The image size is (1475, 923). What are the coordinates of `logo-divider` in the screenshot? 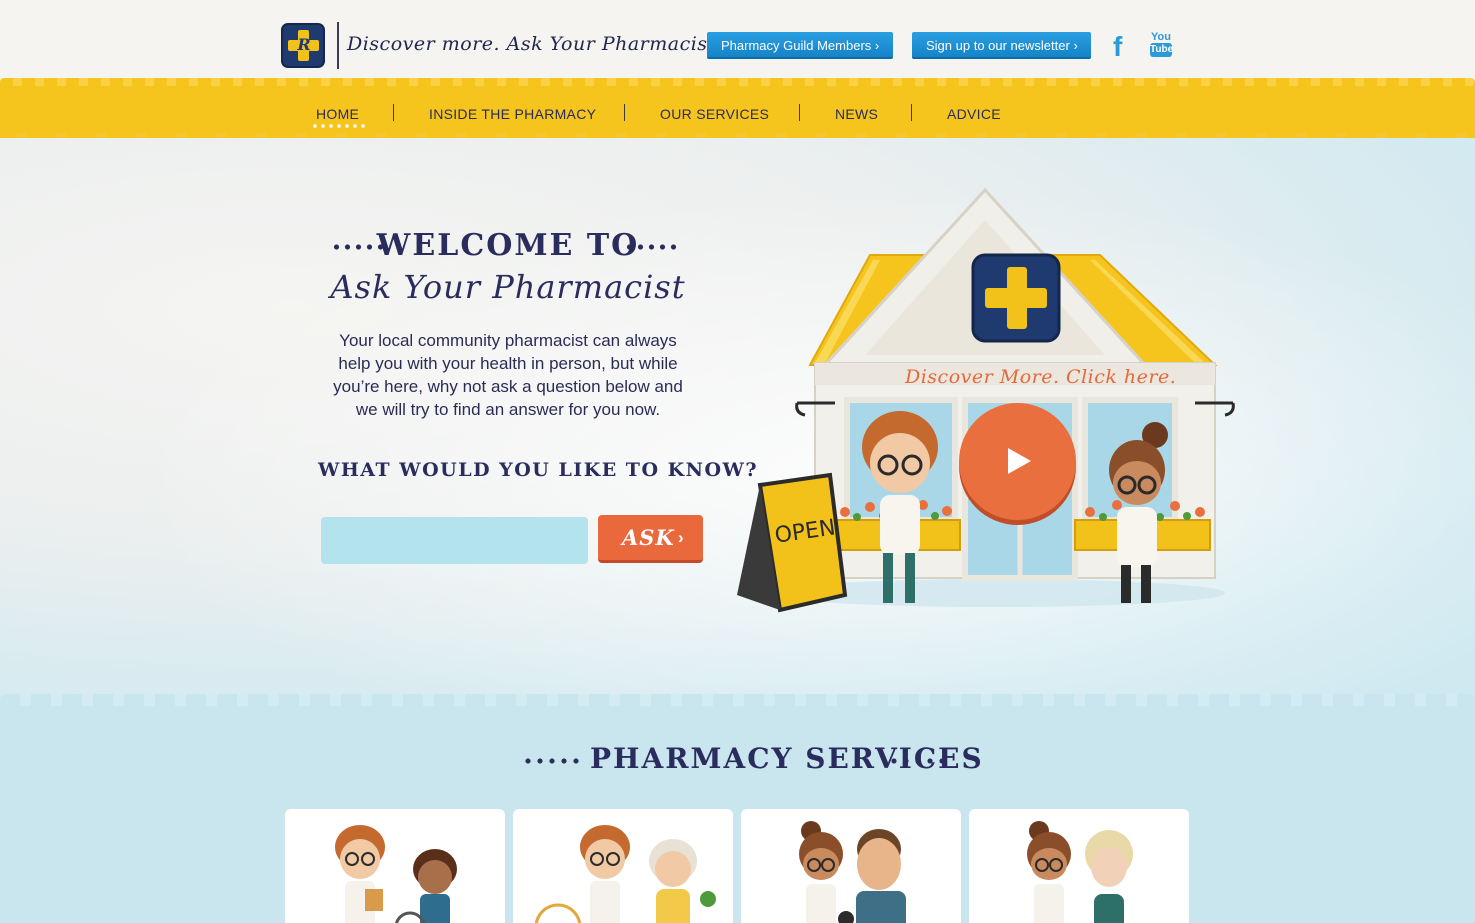 It's located at (338, 45).